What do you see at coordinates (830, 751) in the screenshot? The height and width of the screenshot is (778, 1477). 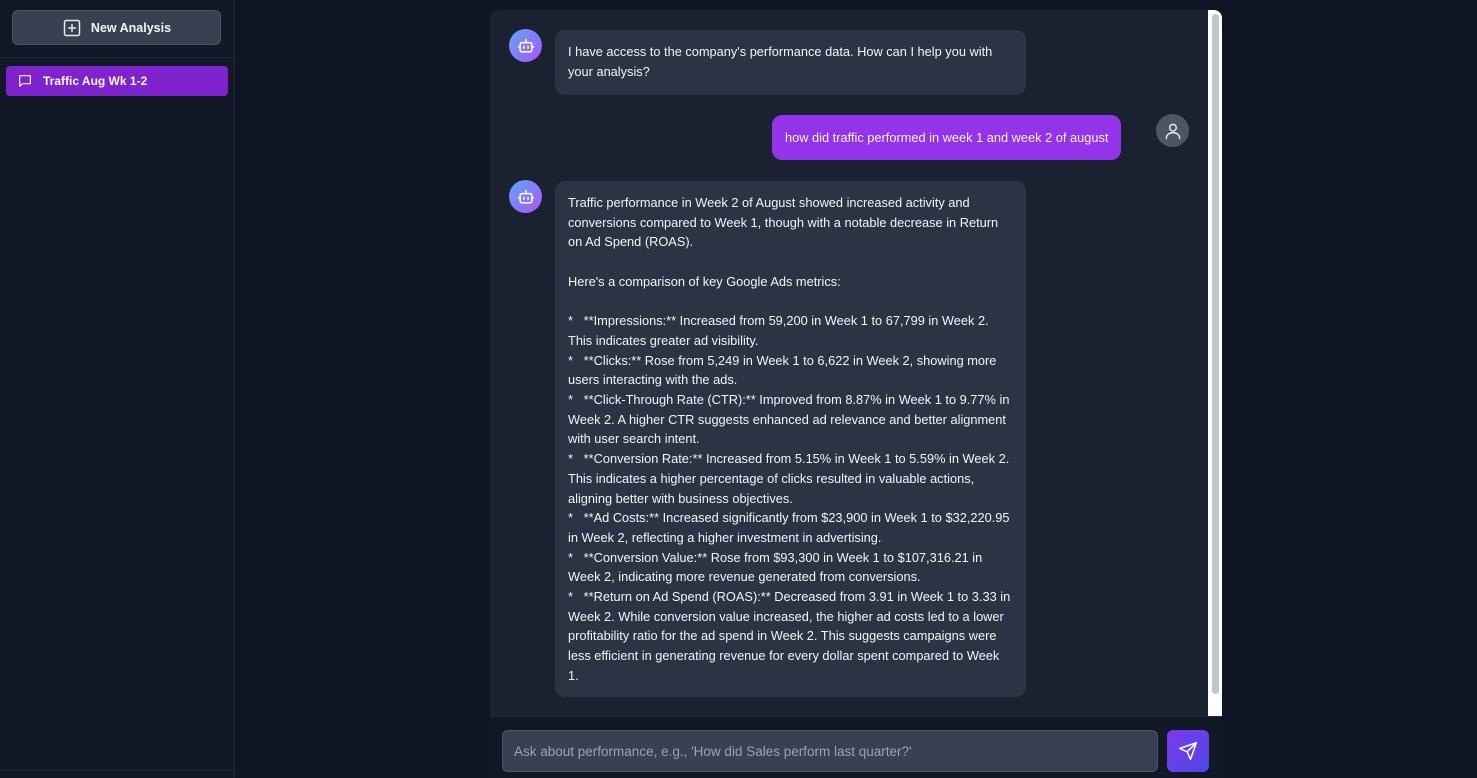 I see `chat-input` at bounding box center [830, 751].